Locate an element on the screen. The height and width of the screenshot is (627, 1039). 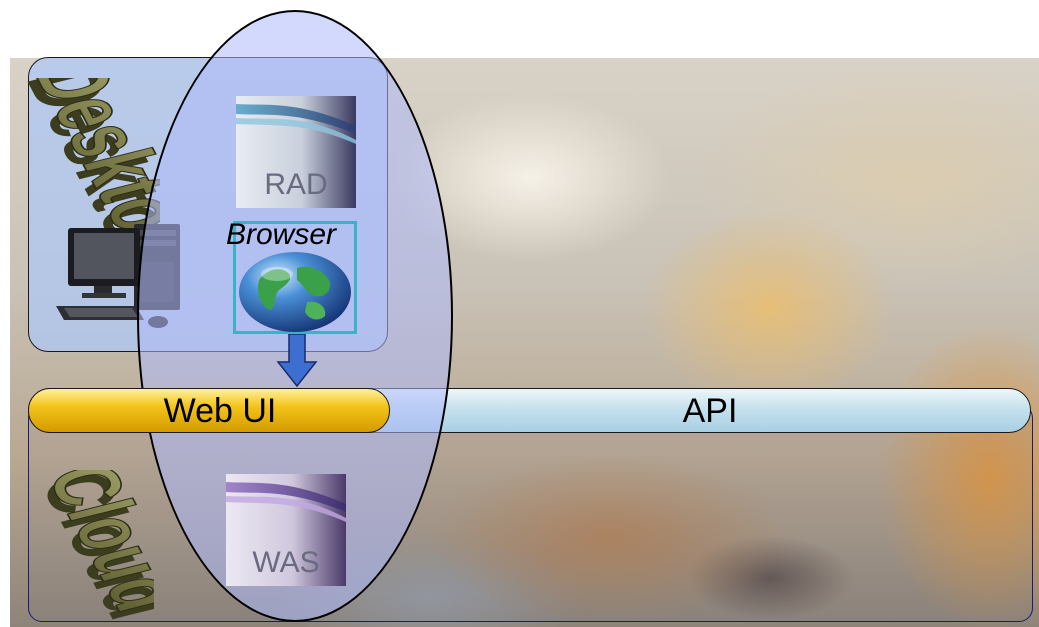
down-arrow-icon is located at coordinates (297, 361).